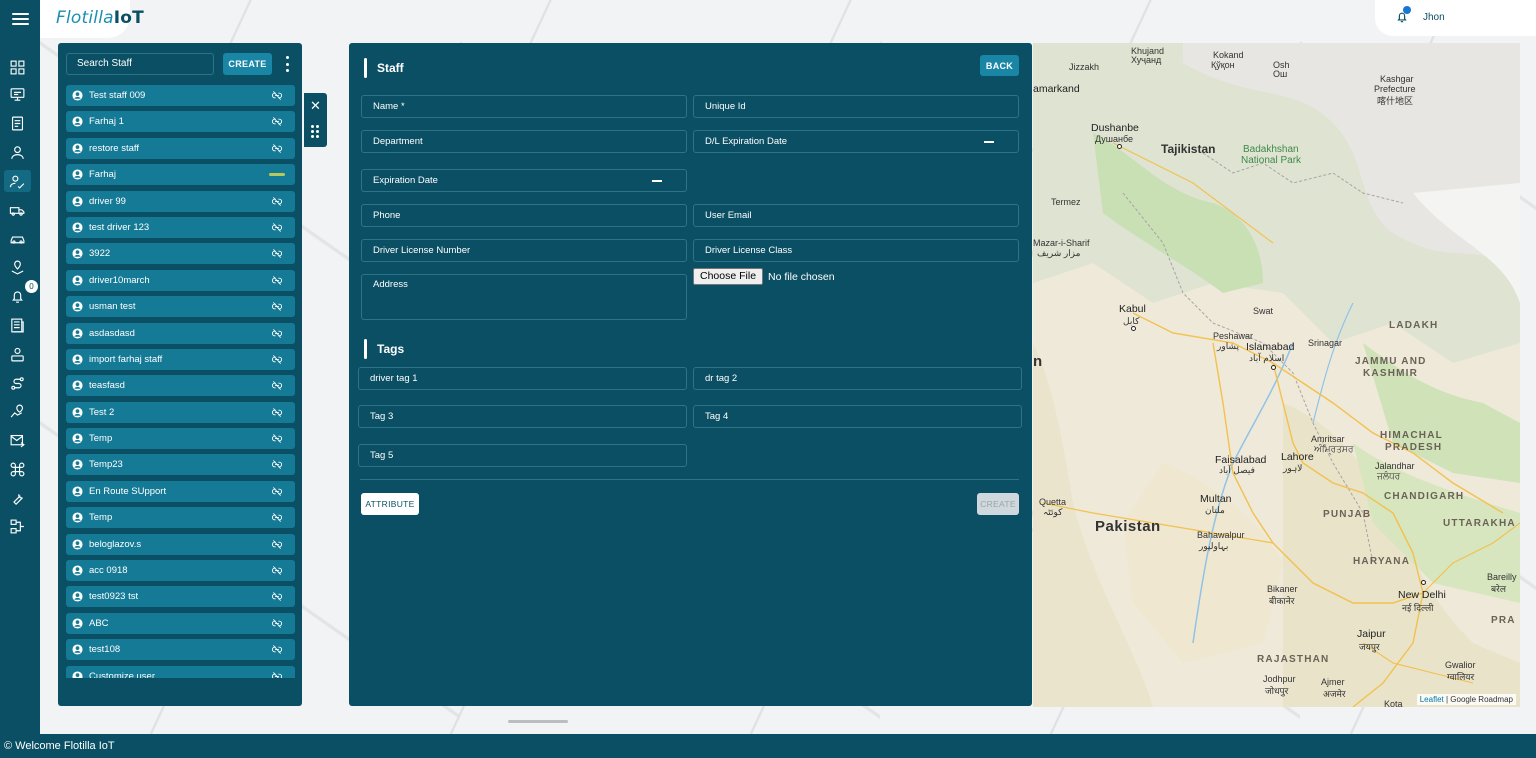 Image resolution: width=1536 pixels, height=758 pixels. I want to click on staff-list-item: restore staff, so click(180, 148).